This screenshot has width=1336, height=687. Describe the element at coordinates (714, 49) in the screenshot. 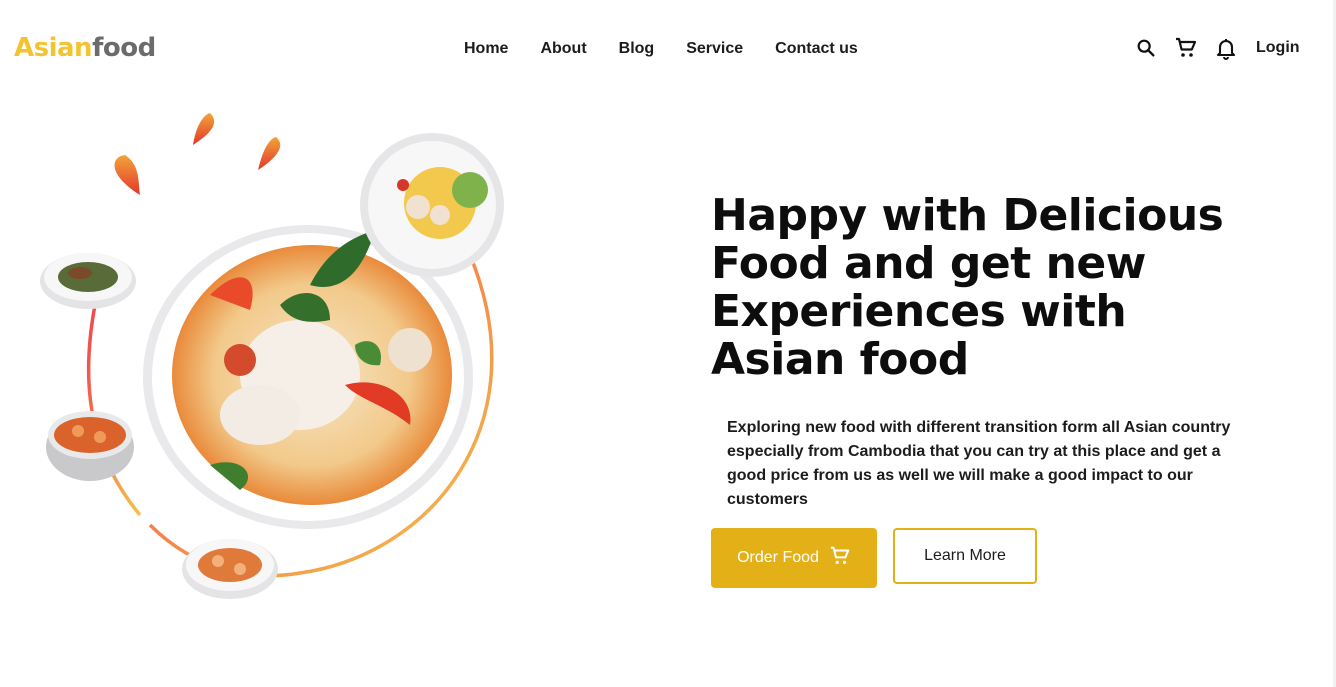

I see `nav-service: Service` at that location.